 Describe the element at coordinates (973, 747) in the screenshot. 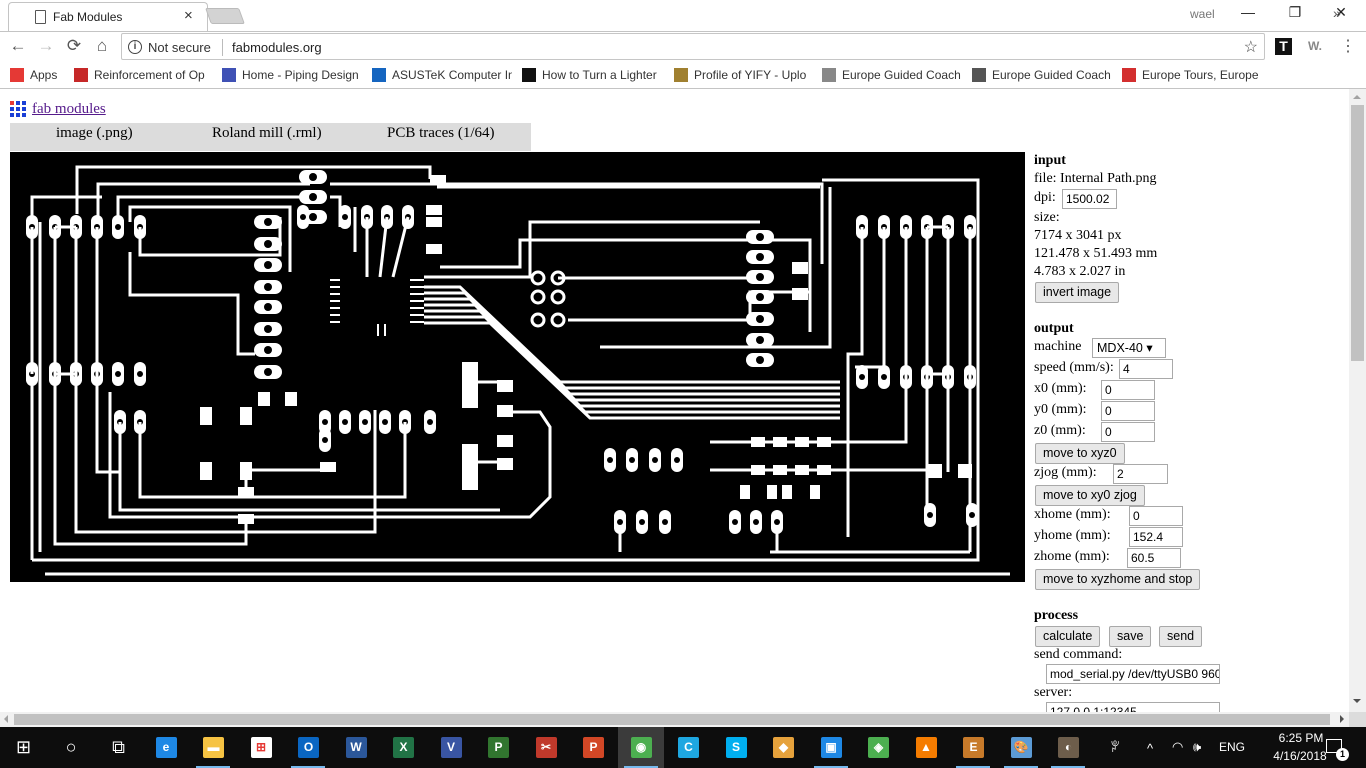

I see `taskbar-app-e: E` at that location.